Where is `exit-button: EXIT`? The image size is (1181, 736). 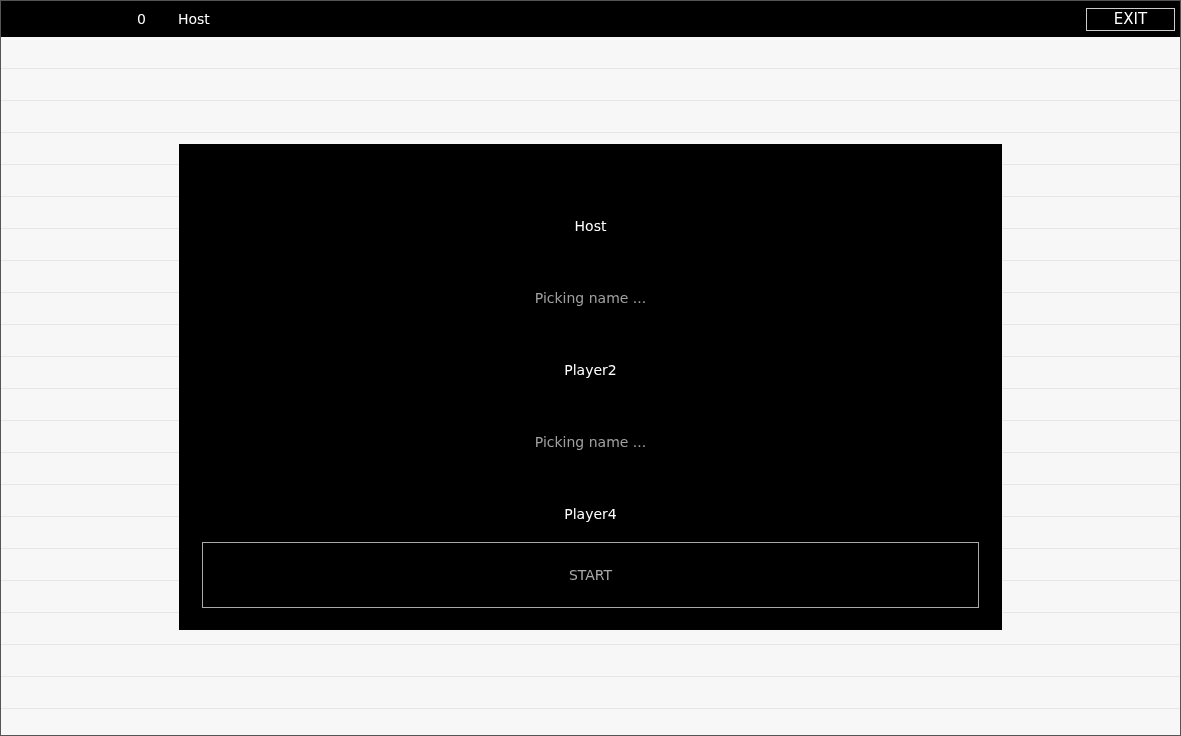
exit-button: EXIT is located at coordinates (1130, 19).